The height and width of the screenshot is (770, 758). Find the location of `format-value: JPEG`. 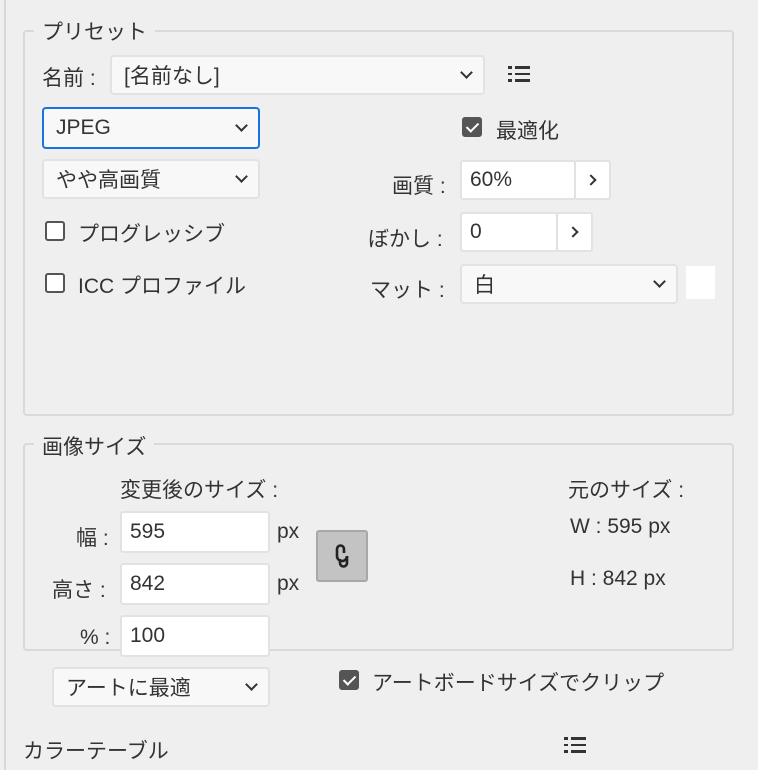

format-value: JPEG is located at coordinates (83, 127).